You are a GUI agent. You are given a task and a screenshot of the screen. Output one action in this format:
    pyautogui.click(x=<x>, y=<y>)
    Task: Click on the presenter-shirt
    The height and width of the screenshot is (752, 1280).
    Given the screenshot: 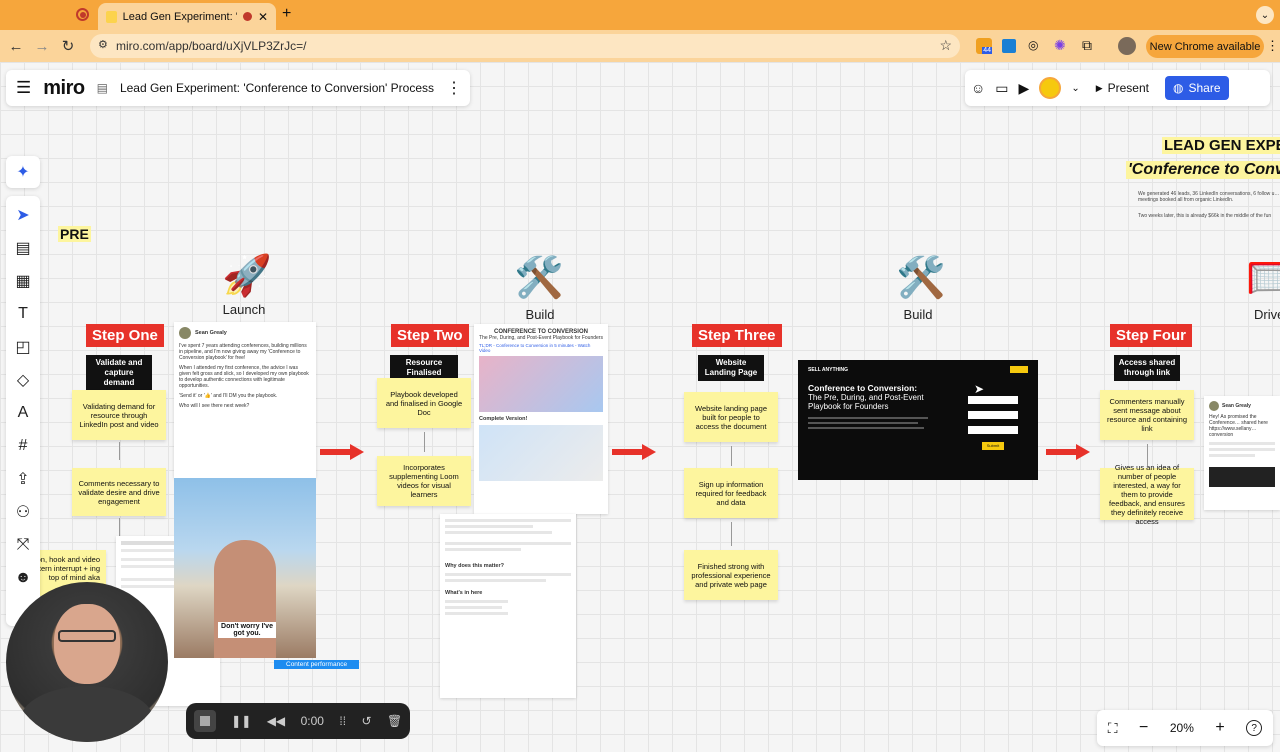 What is the action you would take?
    pyautogui.click(x=87, y=714)
    